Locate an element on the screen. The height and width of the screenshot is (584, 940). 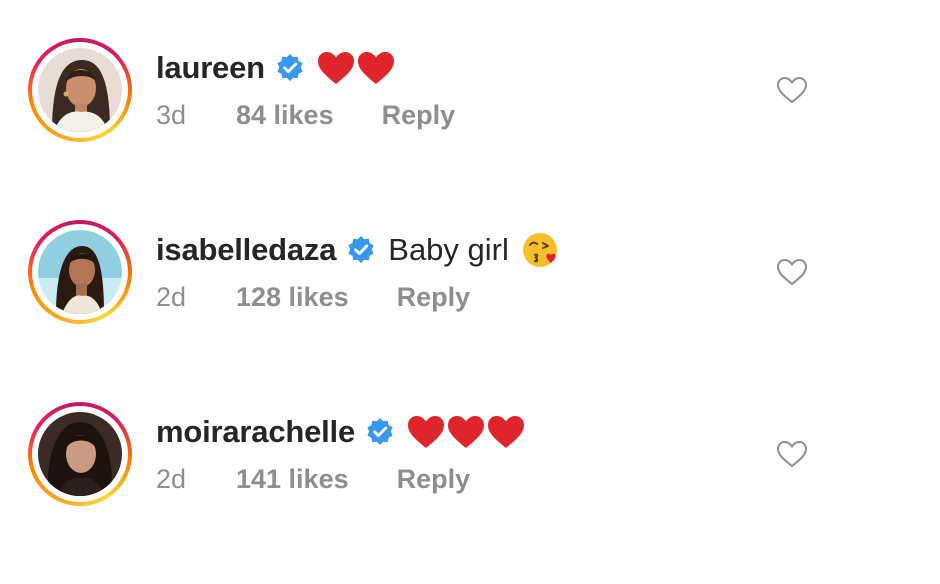
likes-count: 128 likes is located at coordinates (292, 297).